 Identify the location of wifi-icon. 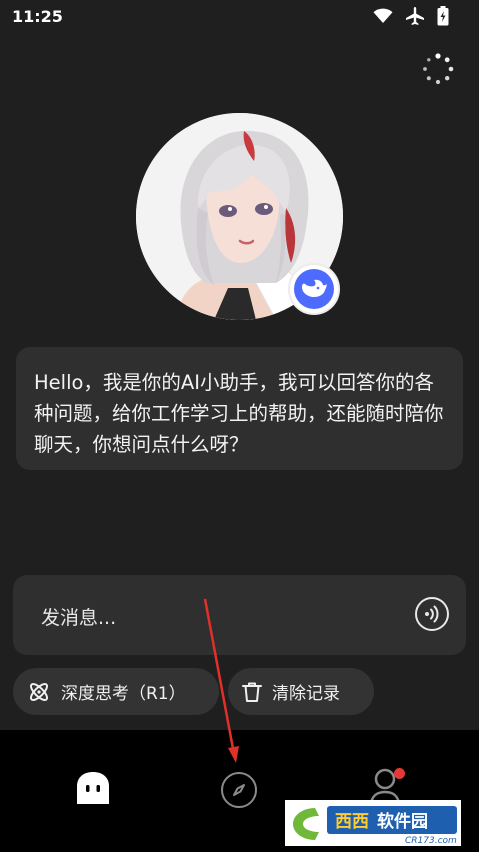
(383, 15).